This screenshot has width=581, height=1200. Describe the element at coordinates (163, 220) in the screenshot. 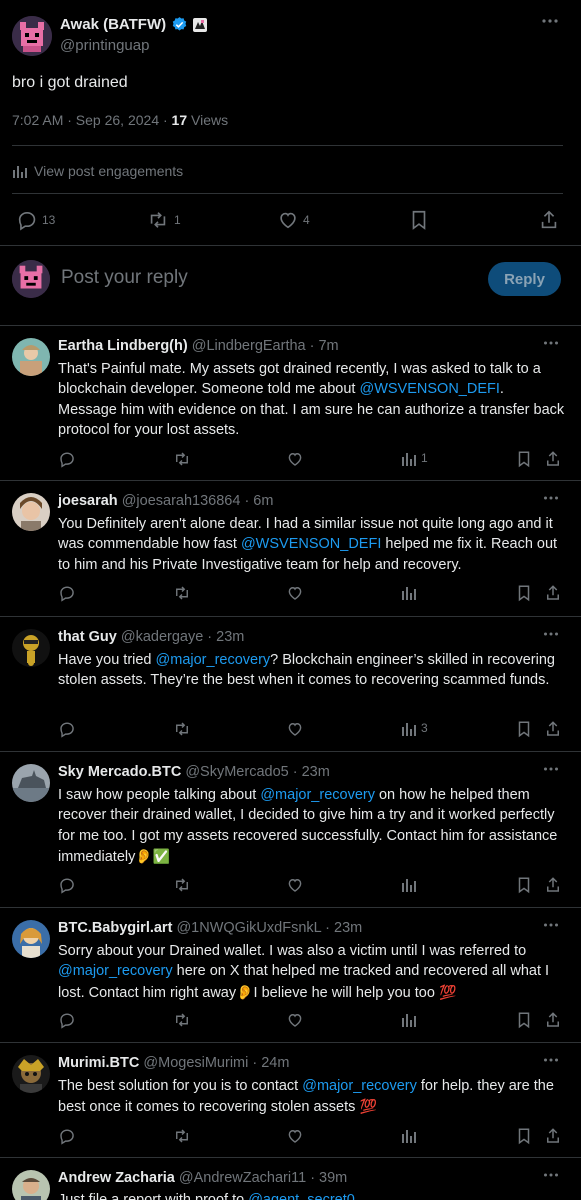

I see `repost-action: 1` at that location.